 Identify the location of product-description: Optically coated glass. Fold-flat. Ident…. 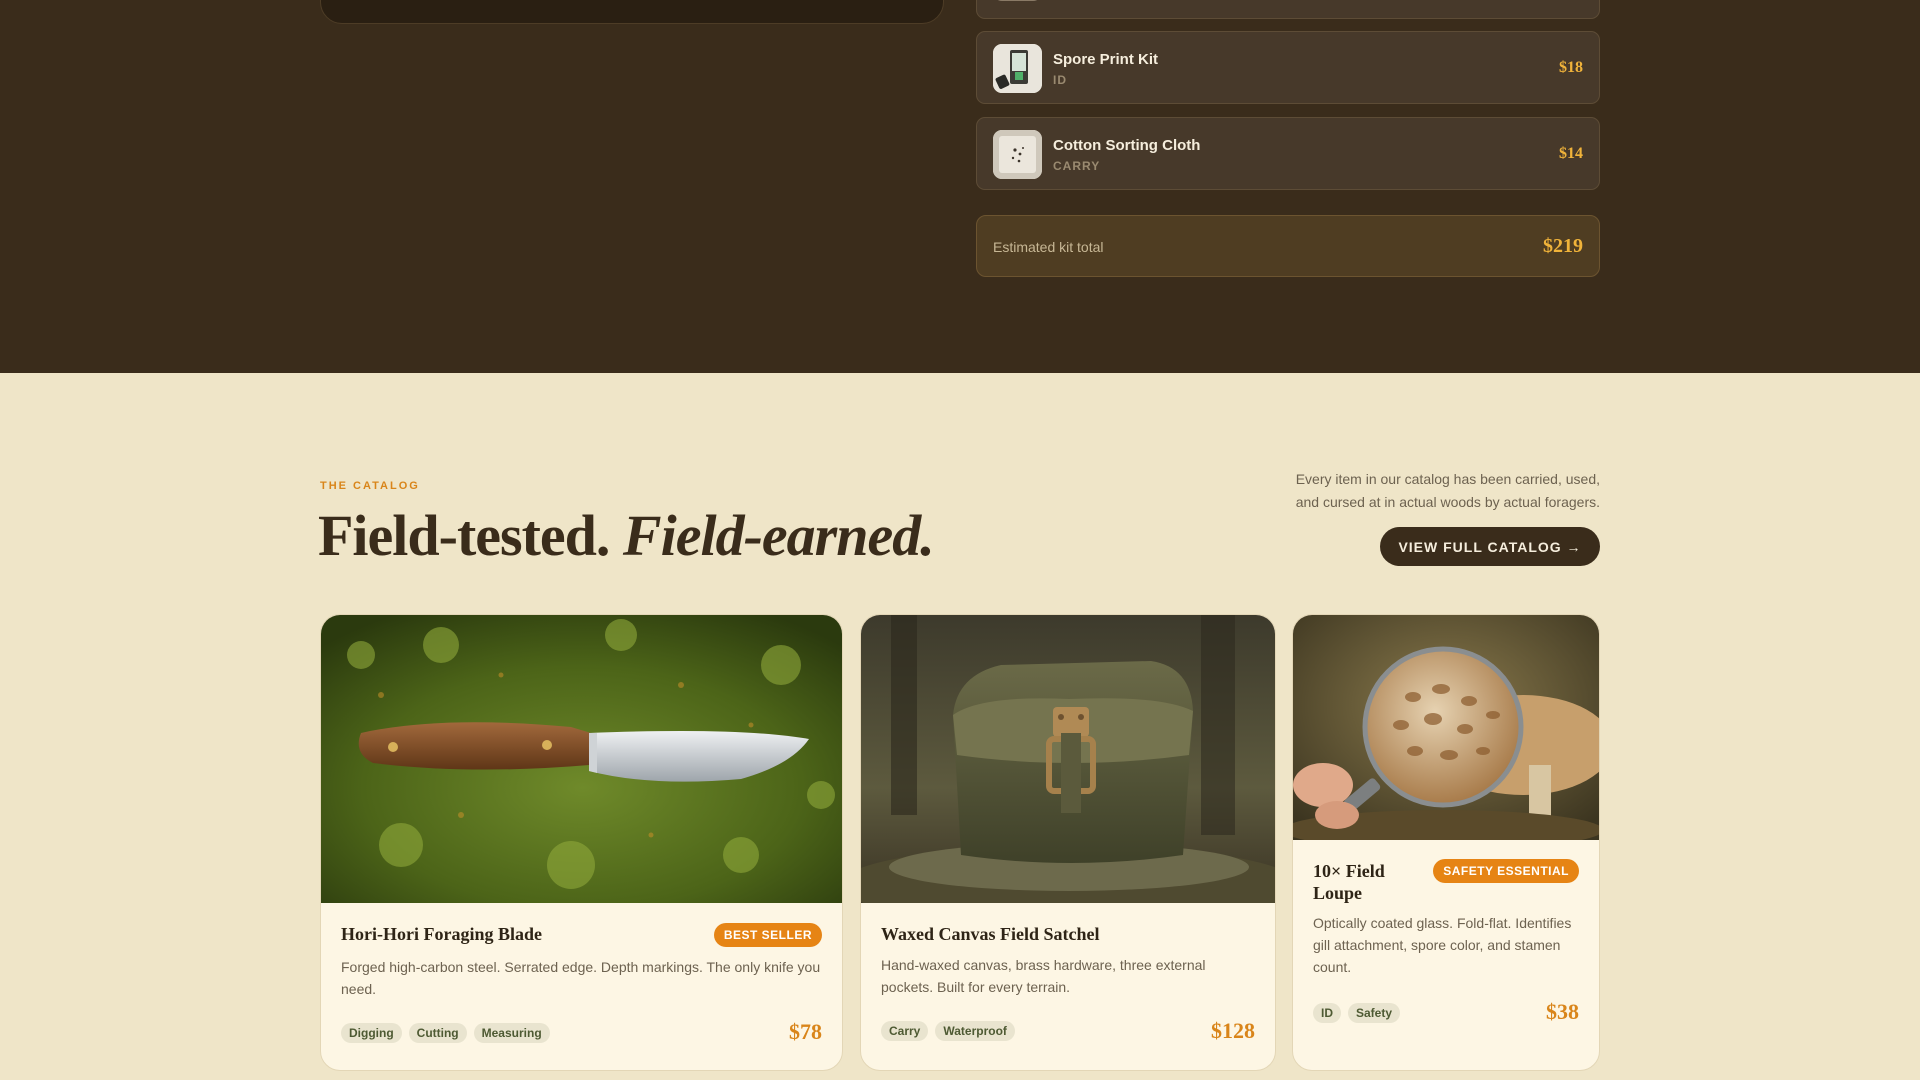
(1442, 945).